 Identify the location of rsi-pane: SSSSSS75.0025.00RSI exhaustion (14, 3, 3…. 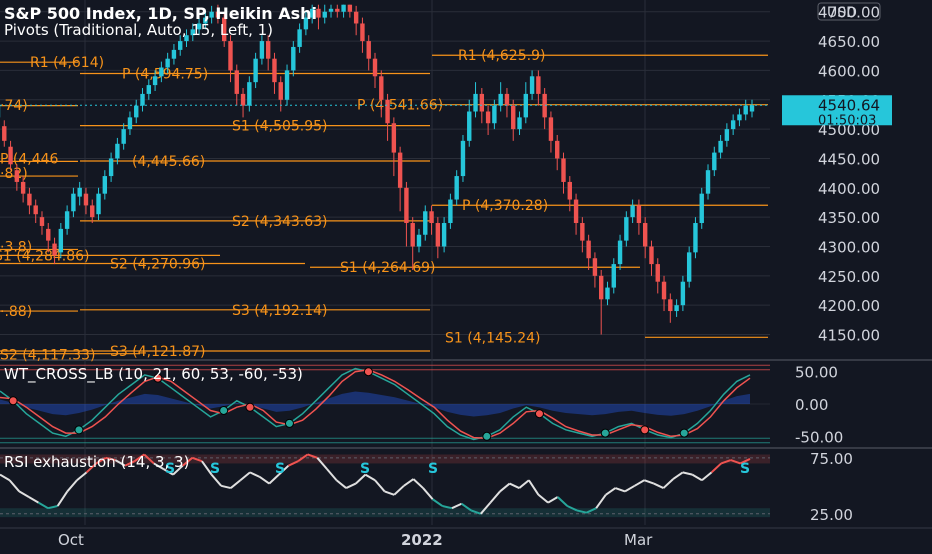
(466, 487).